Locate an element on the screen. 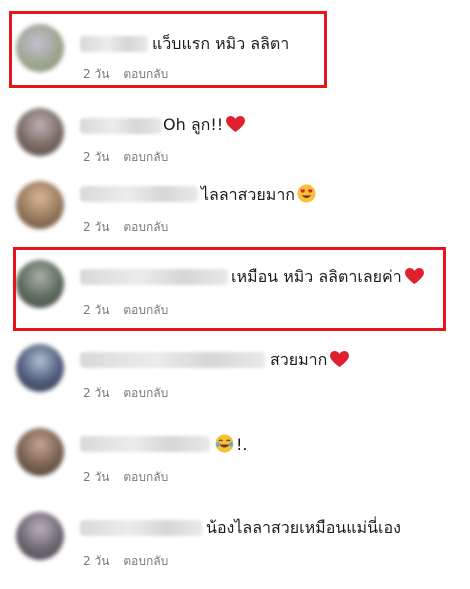 The width and height of the screenshot is (470, 589). comment-text: ไลลาสวยมาก is located at coordinates (258, 194).